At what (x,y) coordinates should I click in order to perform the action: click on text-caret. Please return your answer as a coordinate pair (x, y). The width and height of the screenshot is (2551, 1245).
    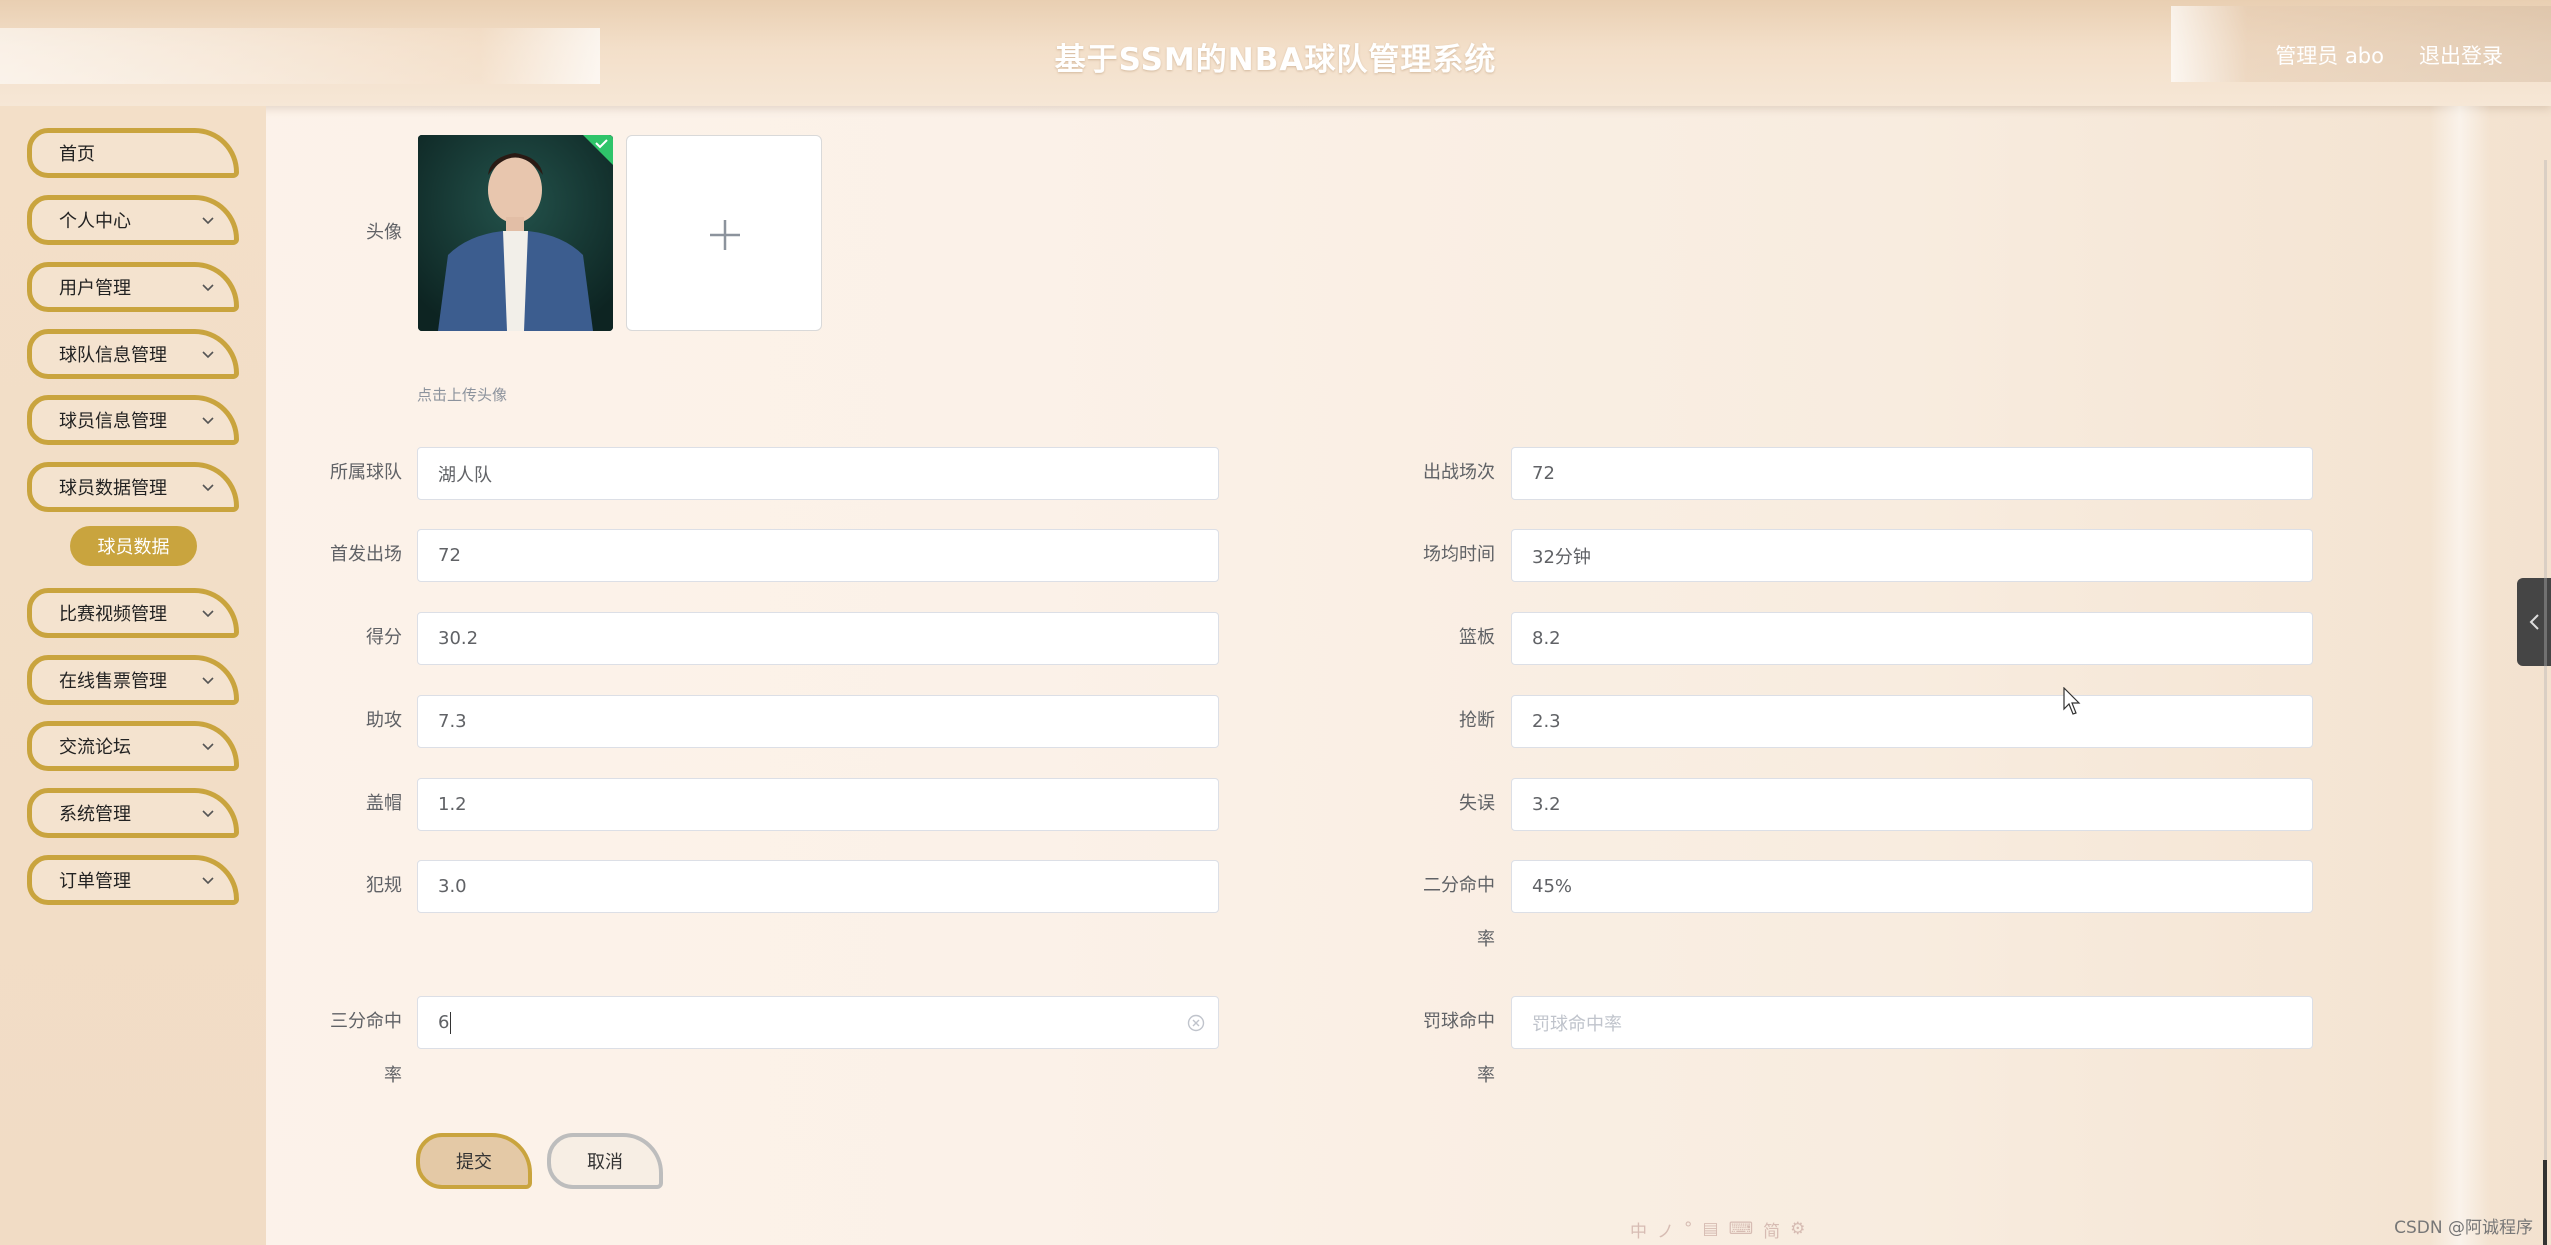
    Looking at the image, I should click on (451, 1022).